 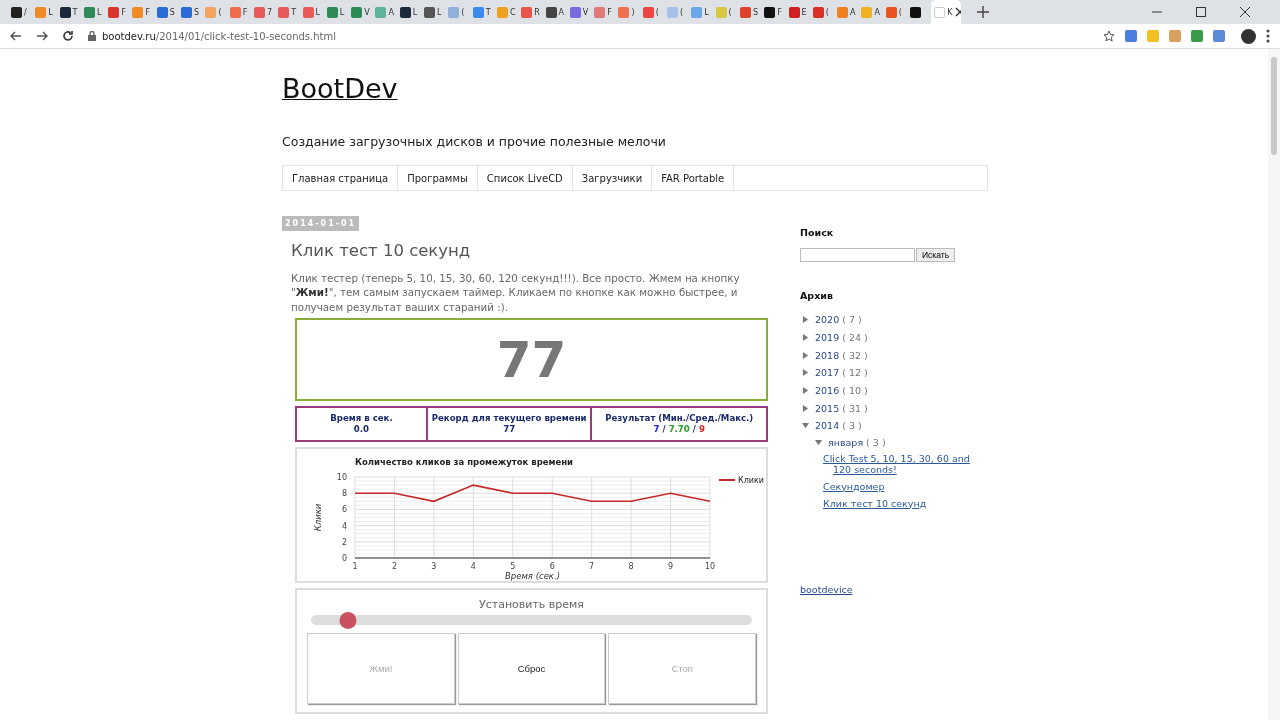 I want to click on x-tick-label: 6, so click(x=552, y=567).